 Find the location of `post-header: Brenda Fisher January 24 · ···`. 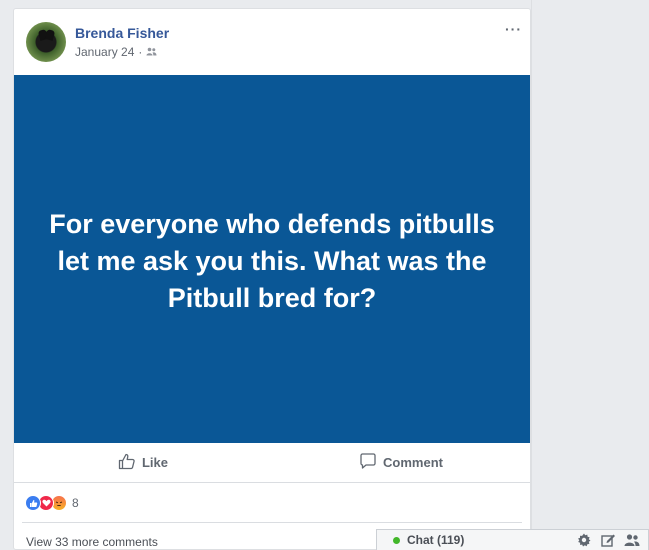

post-header: Brenda Fisher January 24 · ··· is located at coordinates (273, 42).